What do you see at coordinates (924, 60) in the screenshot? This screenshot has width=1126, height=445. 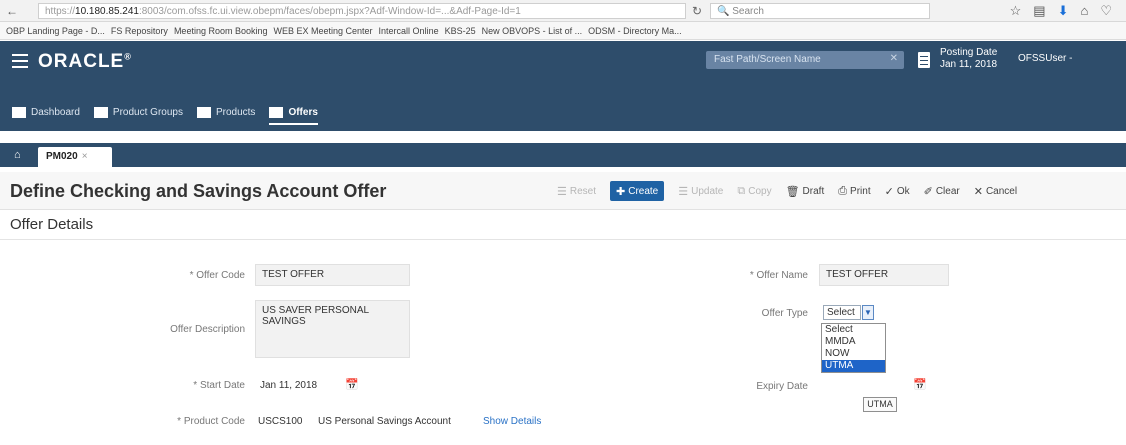 I see `document-icon` at bounding box center [924, 60].